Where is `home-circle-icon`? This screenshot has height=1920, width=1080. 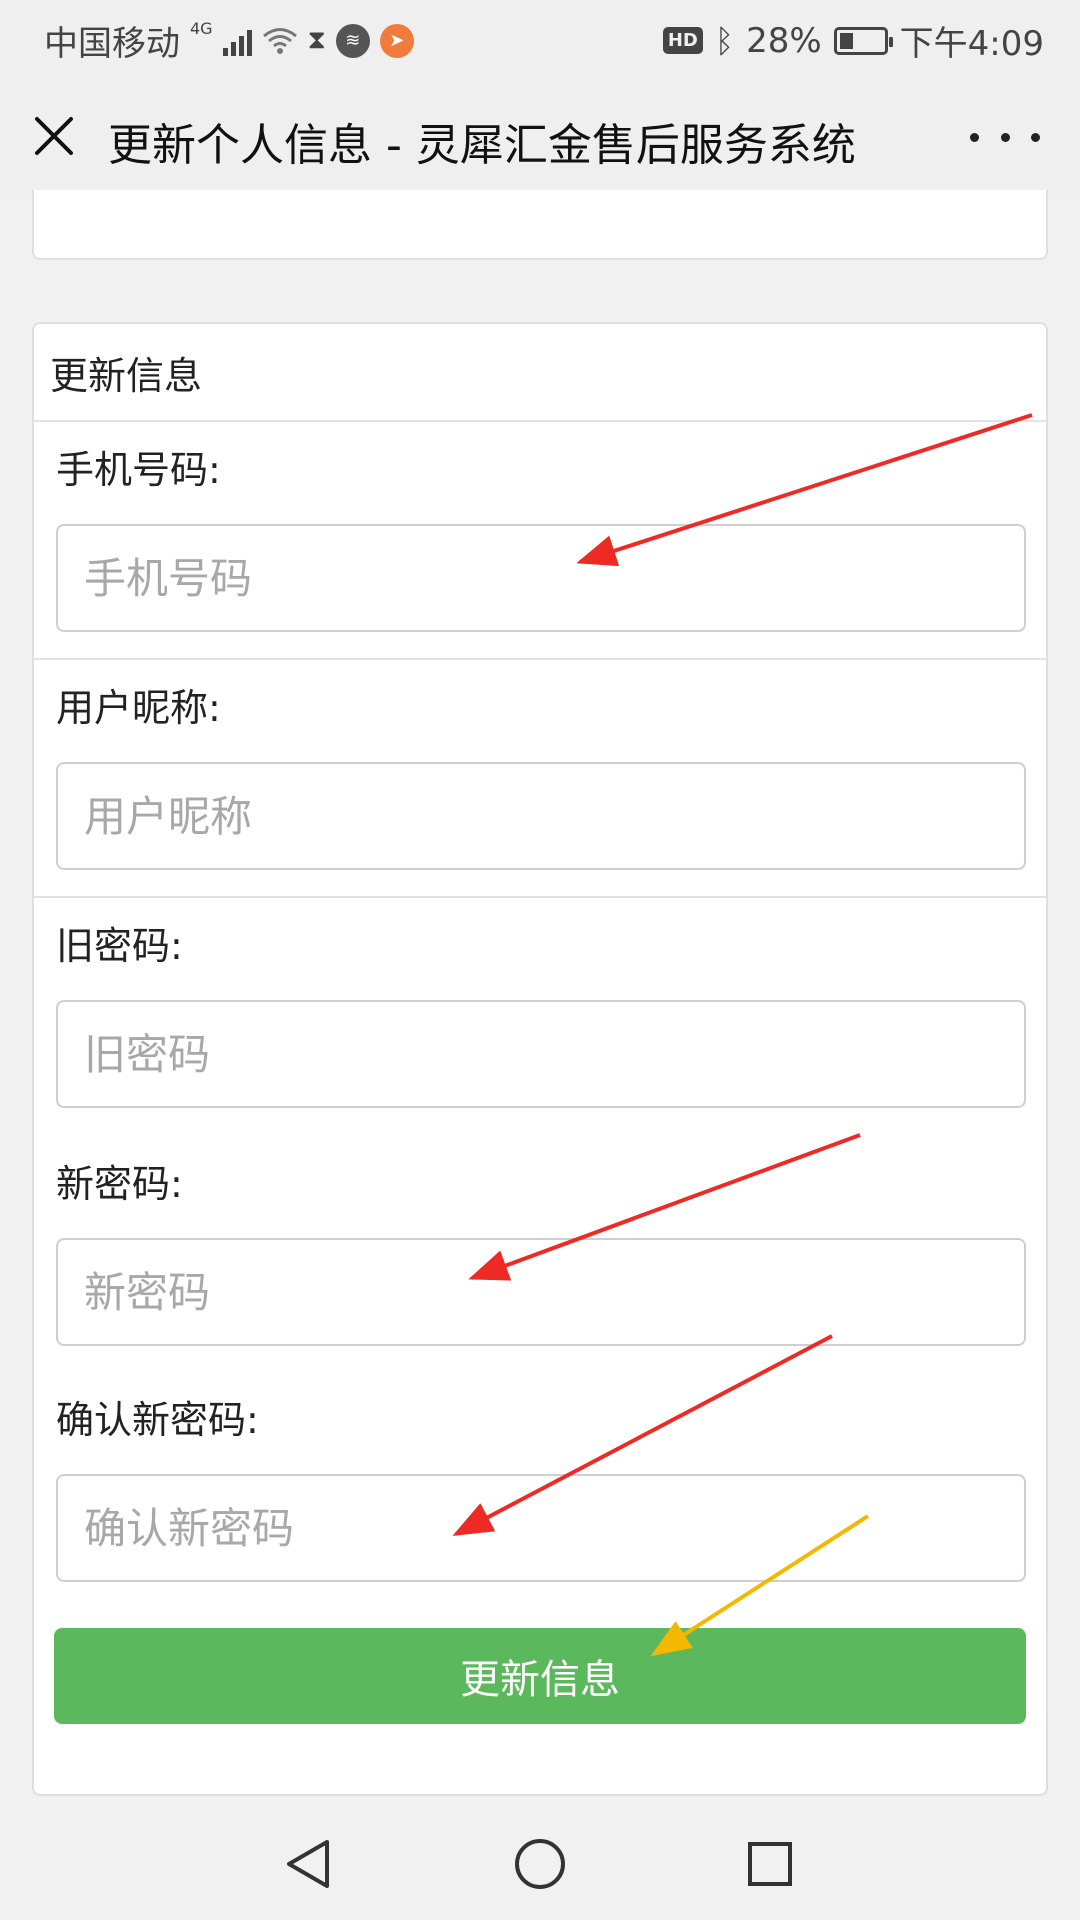
home-circle-icon is located at coordinates (540, 1864).